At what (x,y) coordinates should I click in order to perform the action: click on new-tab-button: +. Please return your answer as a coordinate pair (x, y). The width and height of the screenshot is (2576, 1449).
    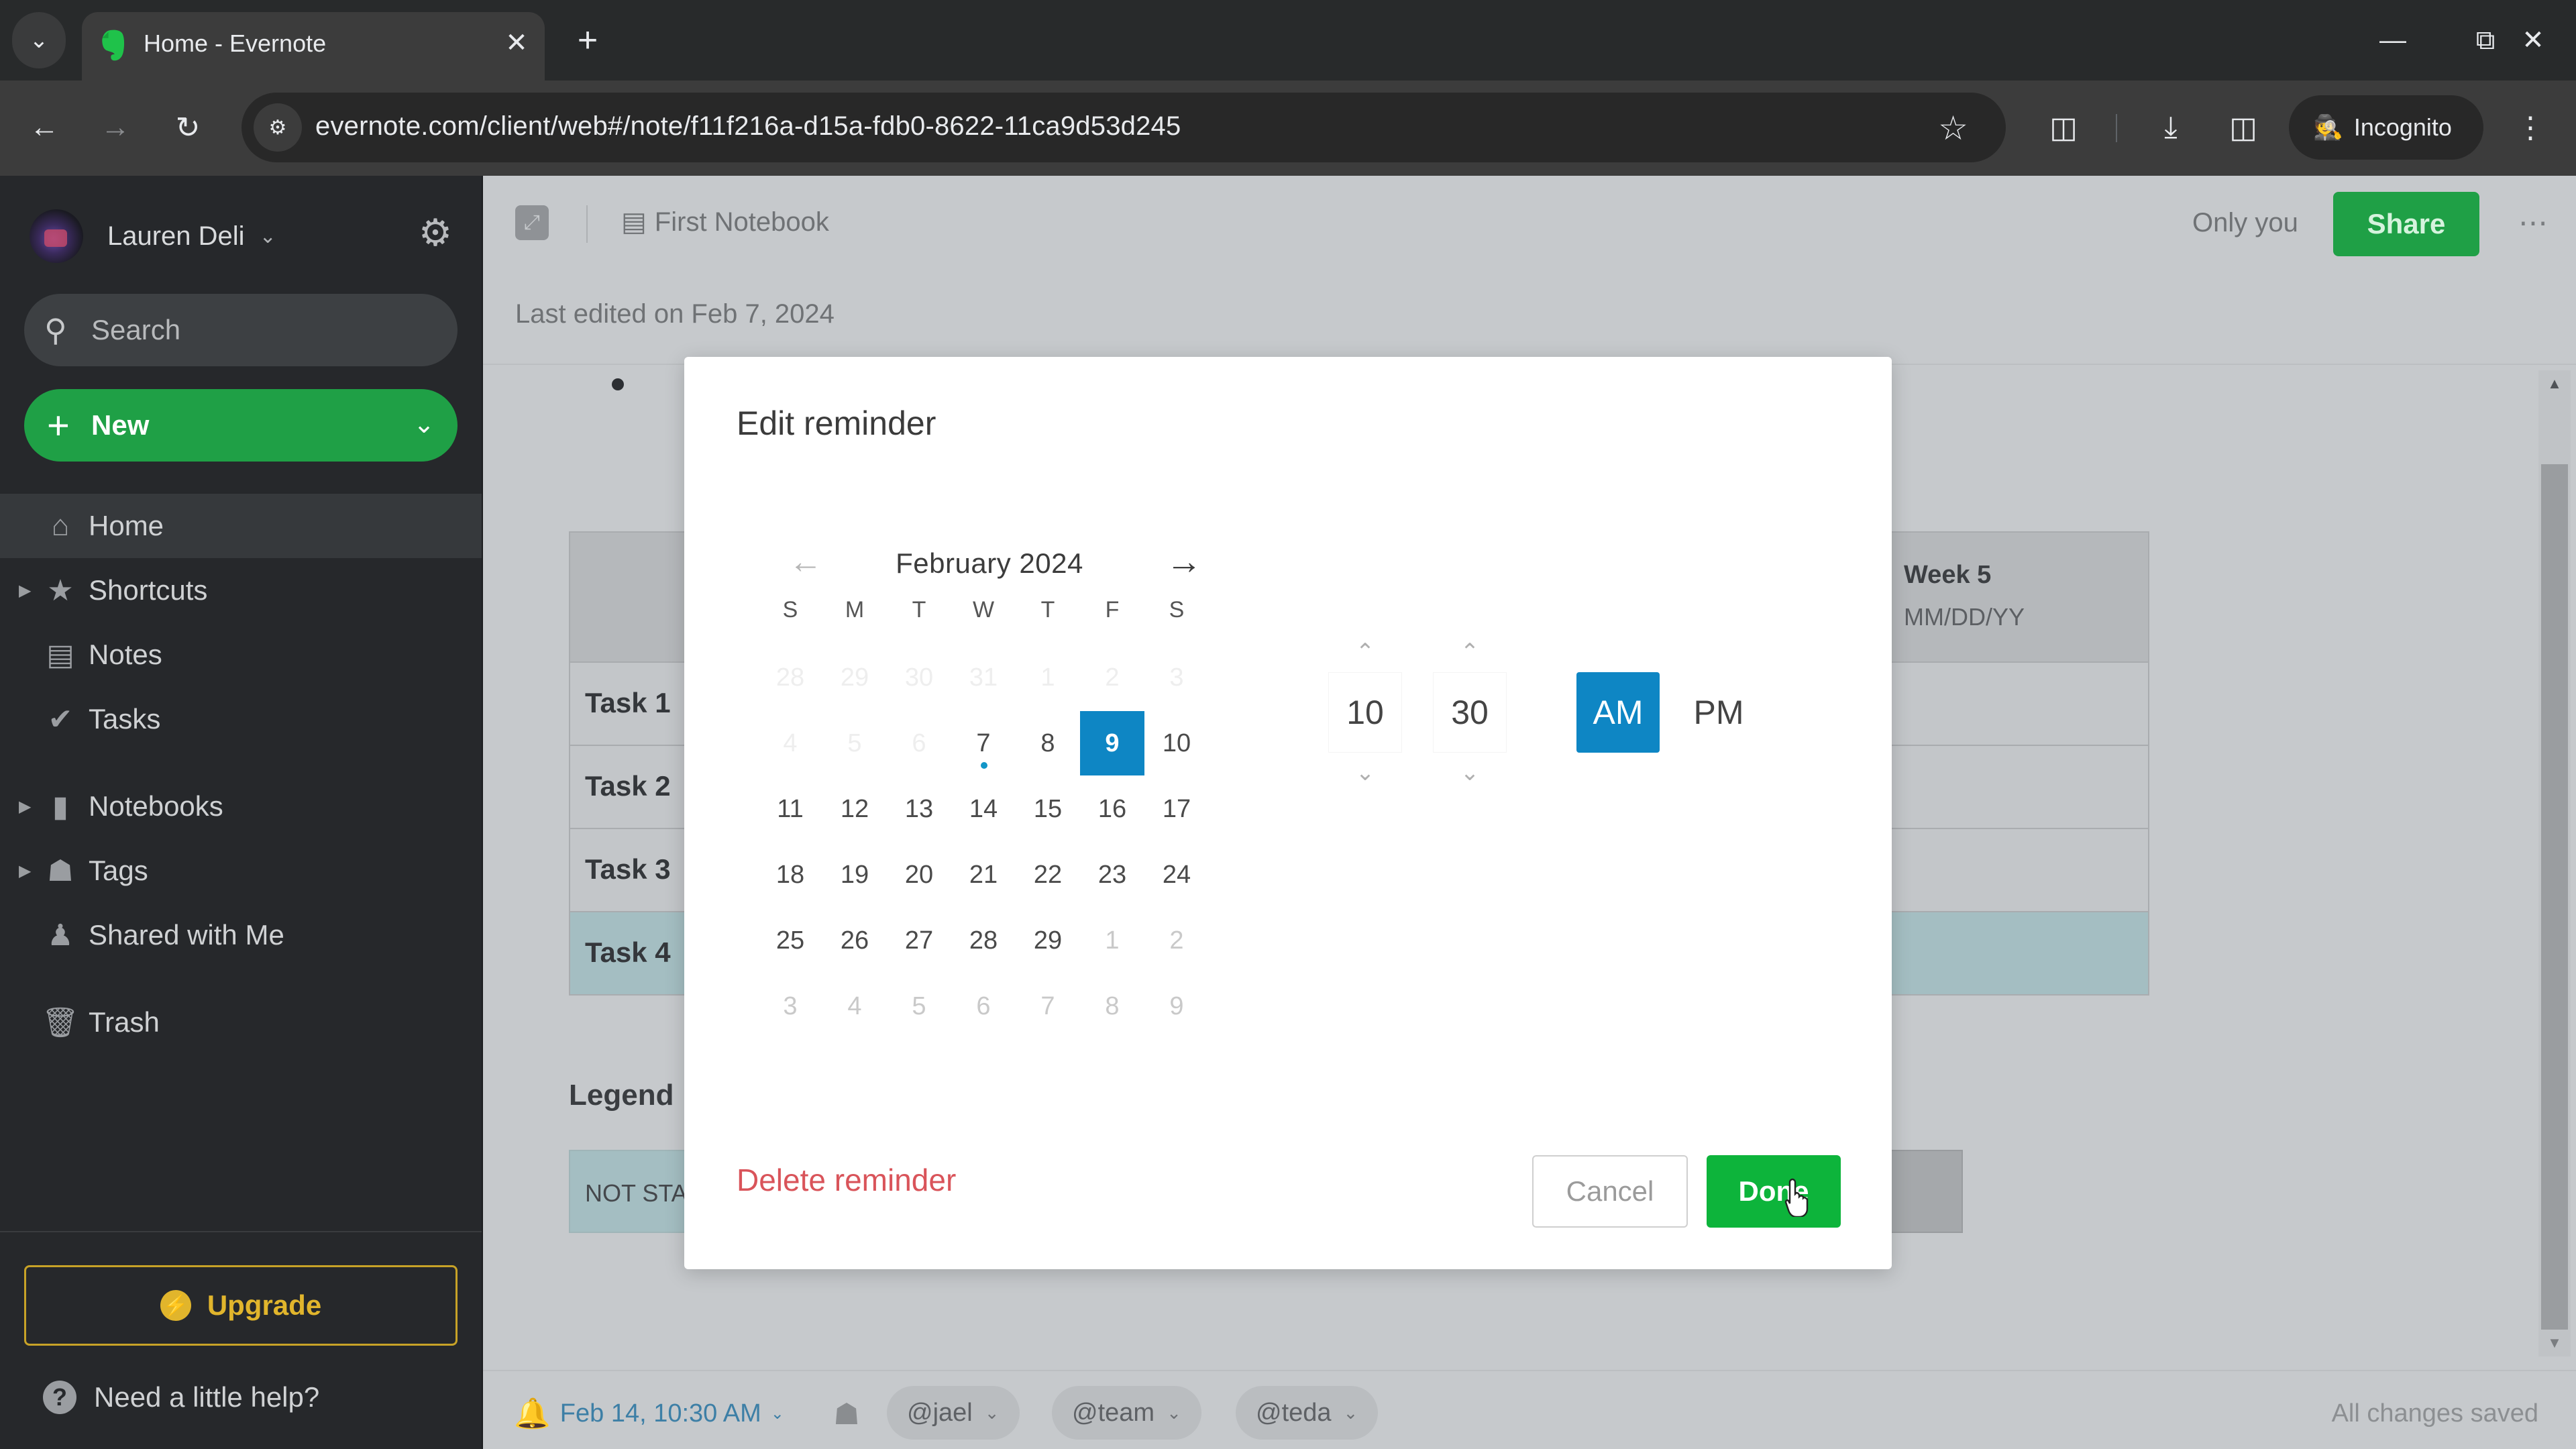
    Looking at the image, I should click on (588, 40).